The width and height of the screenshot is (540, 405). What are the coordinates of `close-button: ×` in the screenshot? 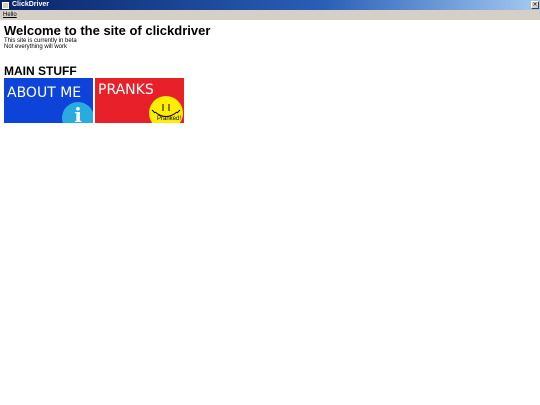 It's located at (535, 5).